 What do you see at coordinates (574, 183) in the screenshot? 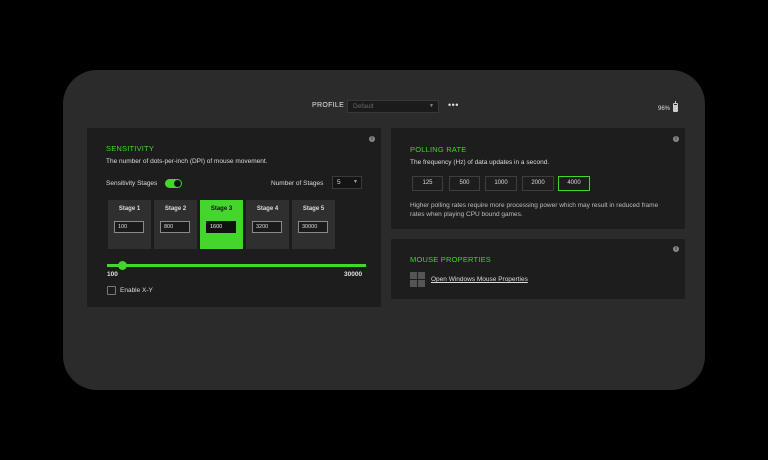
I see `rate-button-4000: 4000` at bounding box center [574, 183].